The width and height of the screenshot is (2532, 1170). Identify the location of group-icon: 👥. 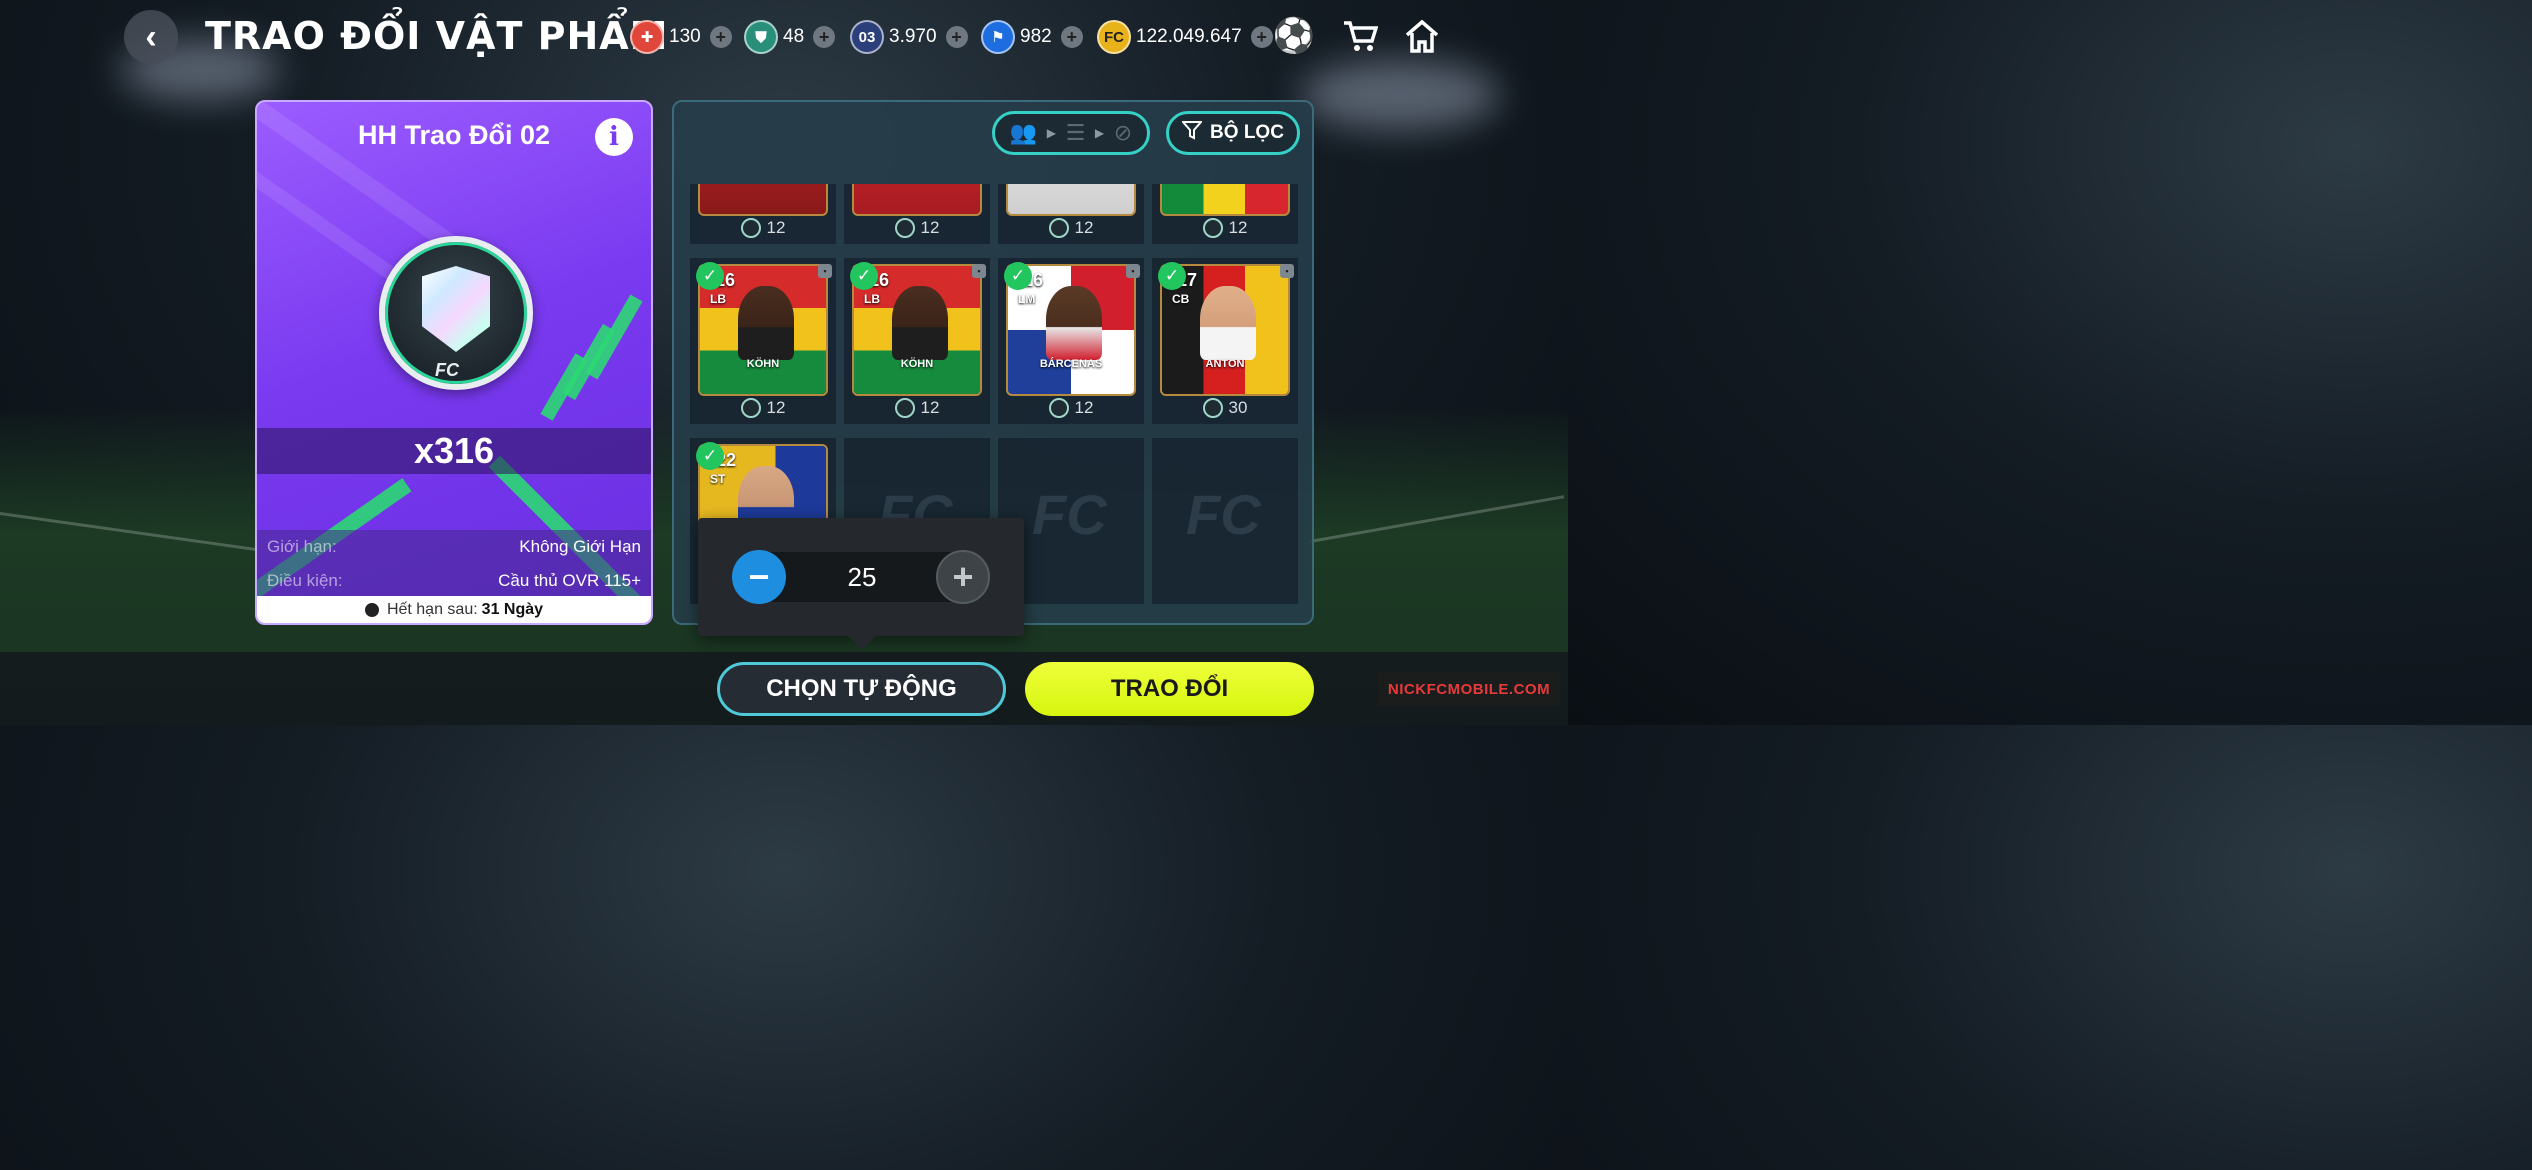
(1023, 132).